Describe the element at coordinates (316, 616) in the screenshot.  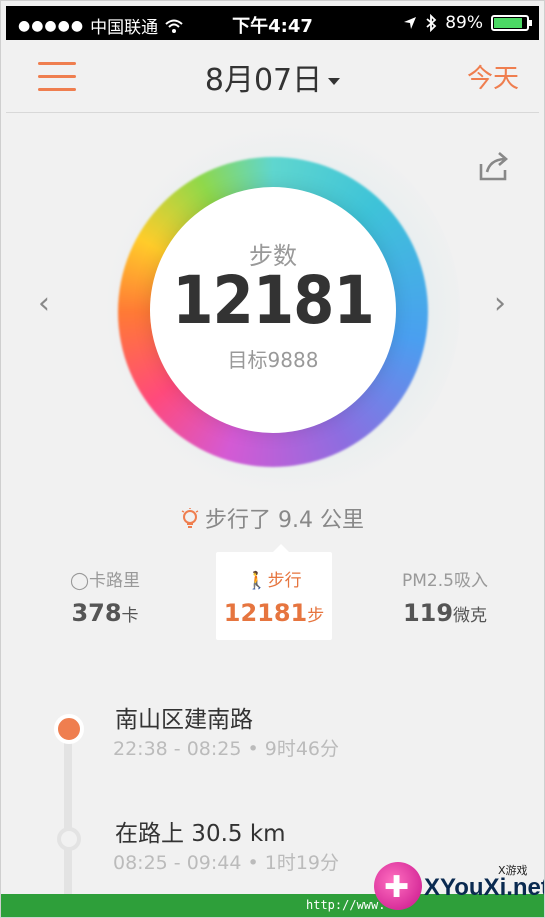
I see `steps-tab-unit: 步` at that location.